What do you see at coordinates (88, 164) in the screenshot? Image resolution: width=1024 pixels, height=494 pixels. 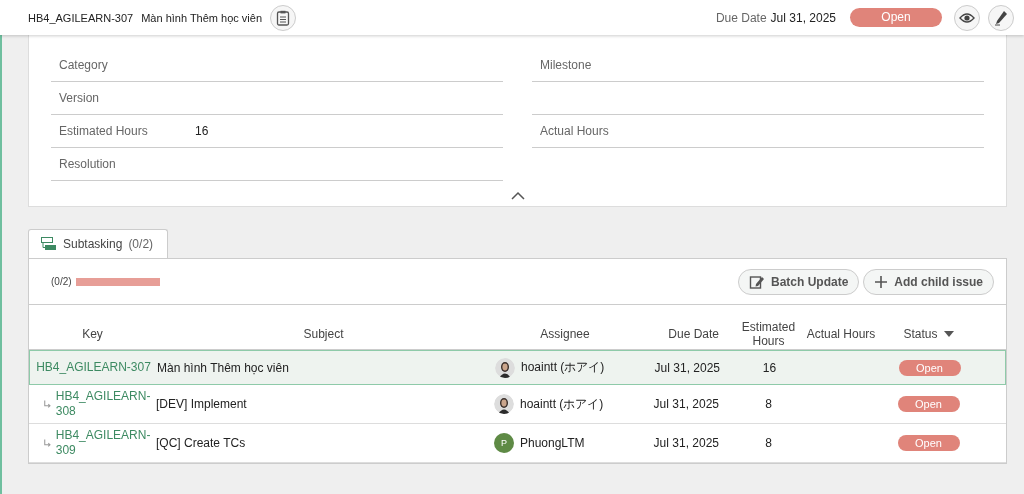 I see `field-label: Resolution` at bounding box center [88, 164].